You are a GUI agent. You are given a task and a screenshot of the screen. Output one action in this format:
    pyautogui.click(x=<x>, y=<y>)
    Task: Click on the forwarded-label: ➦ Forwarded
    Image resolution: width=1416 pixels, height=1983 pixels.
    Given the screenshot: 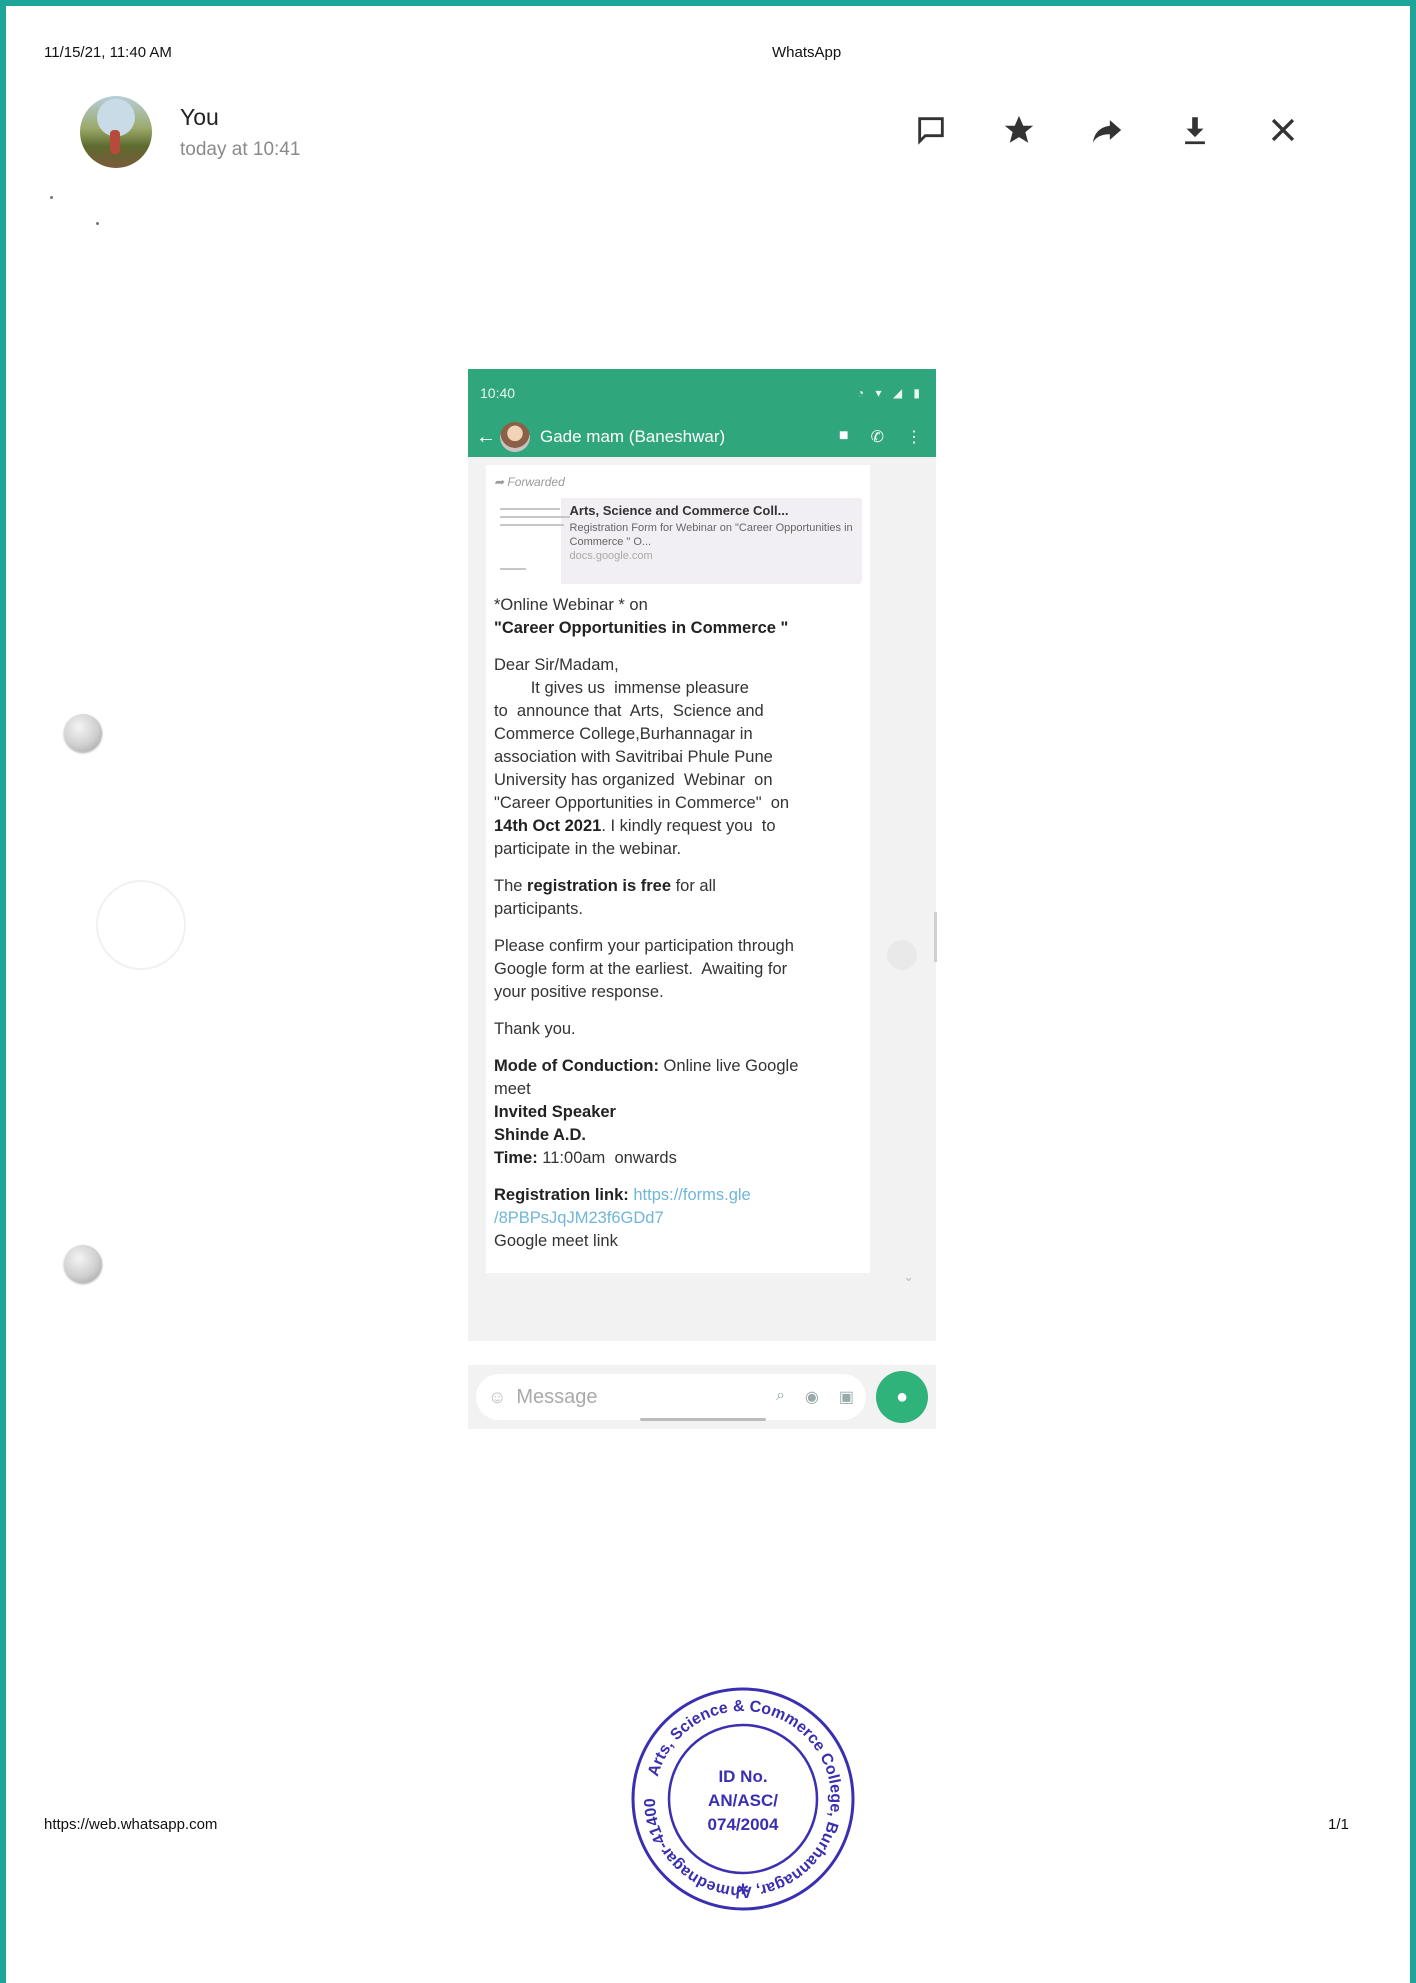 What is the action you would take?
    pyautogui.click(x=529, y=482)
    